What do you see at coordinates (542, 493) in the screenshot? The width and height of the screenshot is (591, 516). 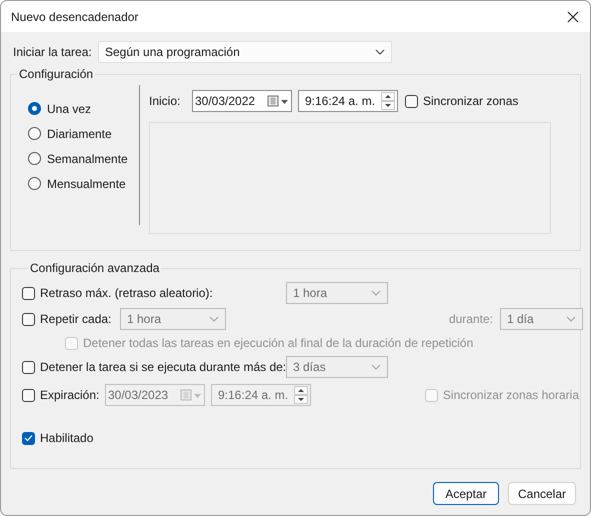 I see `cancel-button: Cancelar` at bounding box center [542, 493].